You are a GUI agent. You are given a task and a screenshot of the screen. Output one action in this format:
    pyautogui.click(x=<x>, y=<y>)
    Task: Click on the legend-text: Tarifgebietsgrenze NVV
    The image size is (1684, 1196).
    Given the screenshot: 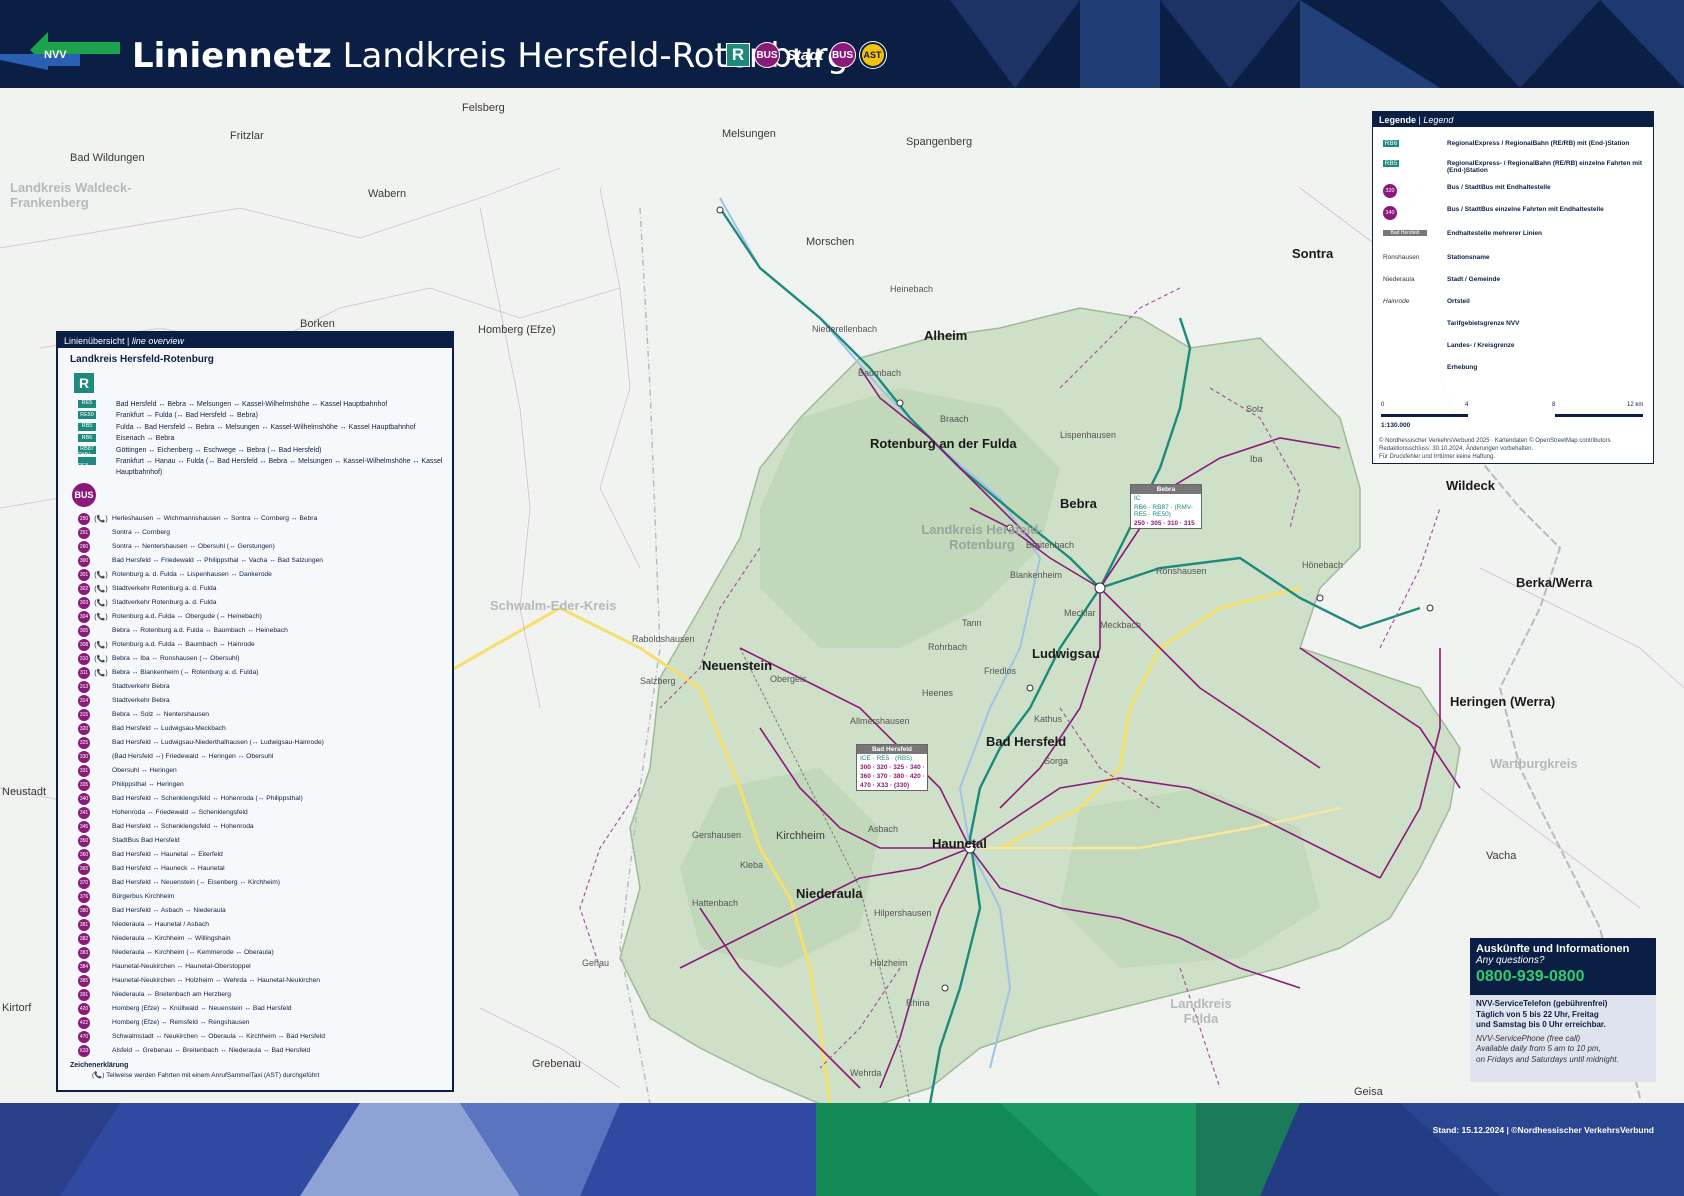 What is the action you would take?
    pyautogui.click(x=1483, y=323)
    